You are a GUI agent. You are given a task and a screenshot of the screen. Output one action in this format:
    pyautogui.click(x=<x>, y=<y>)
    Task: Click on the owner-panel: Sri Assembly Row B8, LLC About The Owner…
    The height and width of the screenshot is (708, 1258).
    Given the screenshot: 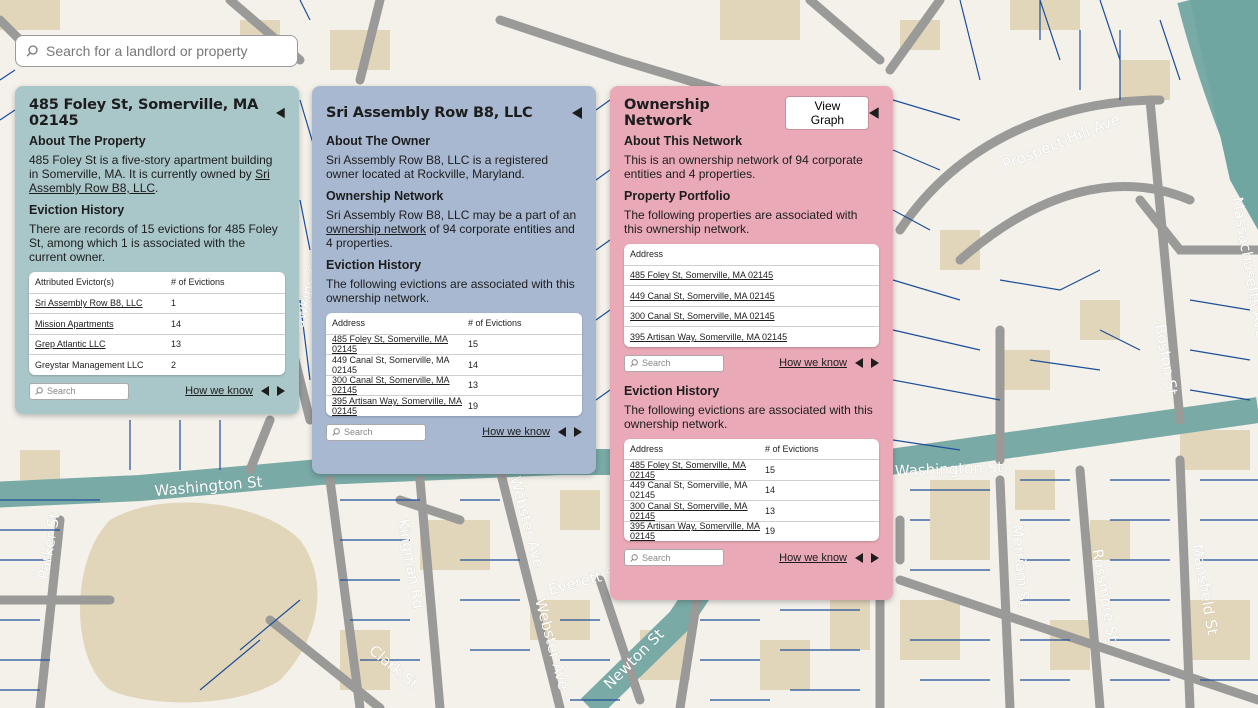 What is the action you would take?
    pyautogui.click(x=454, y=280)
    